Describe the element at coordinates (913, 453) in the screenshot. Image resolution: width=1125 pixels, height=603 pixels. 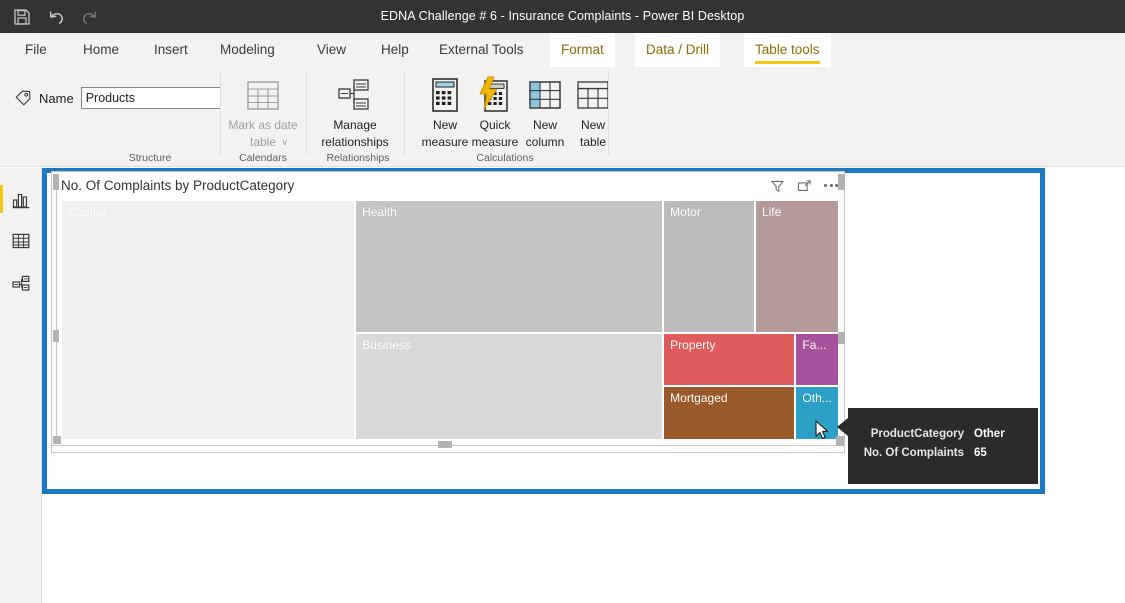
I see `tooltip-key: No. Of Complaints` at that location.